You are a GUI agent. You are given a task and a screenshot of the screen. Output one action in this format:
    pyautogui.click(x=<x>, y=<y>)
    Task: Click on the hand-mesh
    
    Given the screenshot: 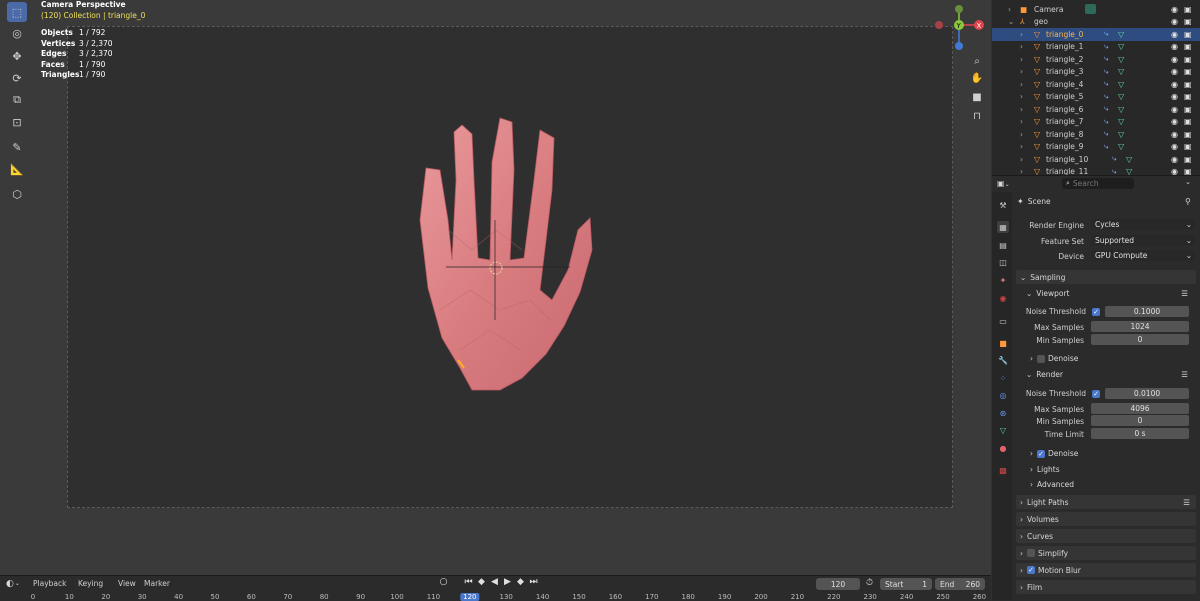 What is the action you would take?
    pyautogui.click(x=505, y=255)
    